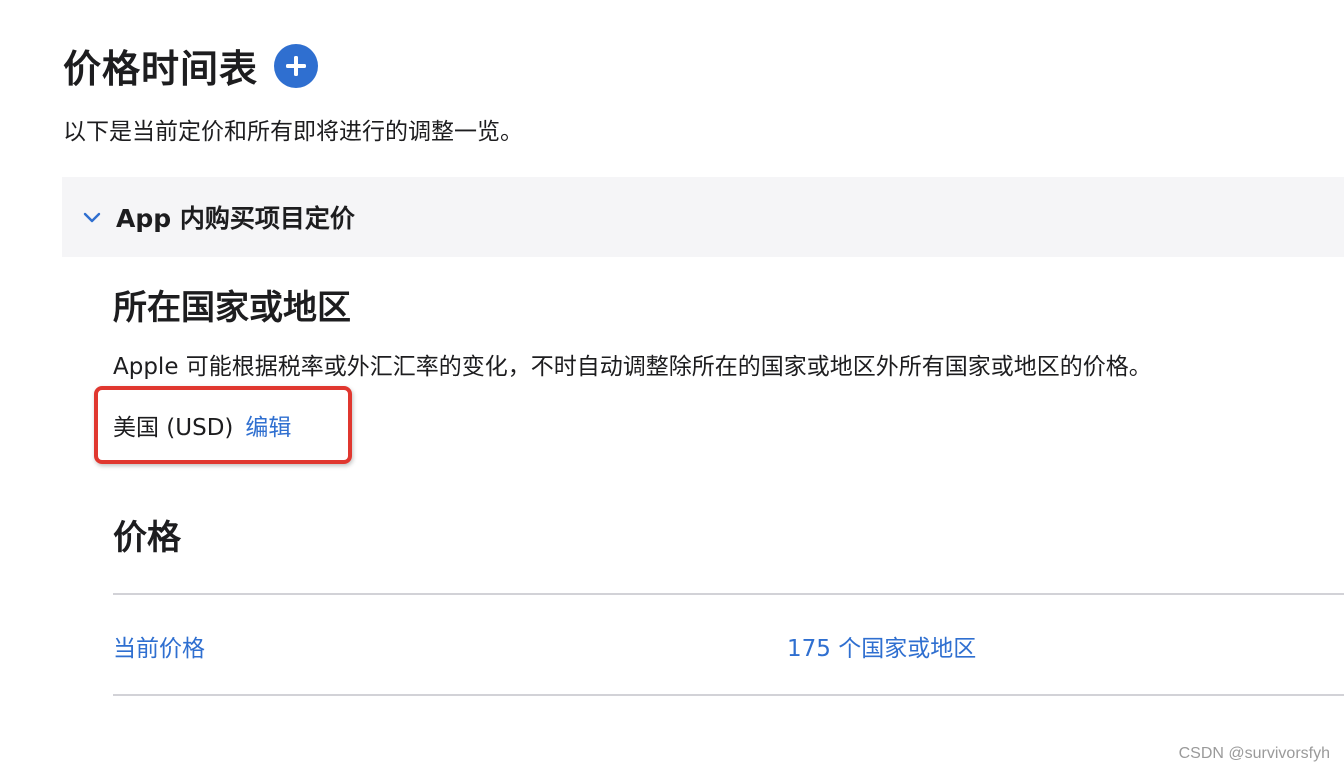 The width and height of the screenshot is (1344, 774). What do you see at coordinates (293, 132) in the screenshot?
I see `page-subtitle: 以下是当前定价和所有即将进行的调整一览。` at bounding box center [293, 132].